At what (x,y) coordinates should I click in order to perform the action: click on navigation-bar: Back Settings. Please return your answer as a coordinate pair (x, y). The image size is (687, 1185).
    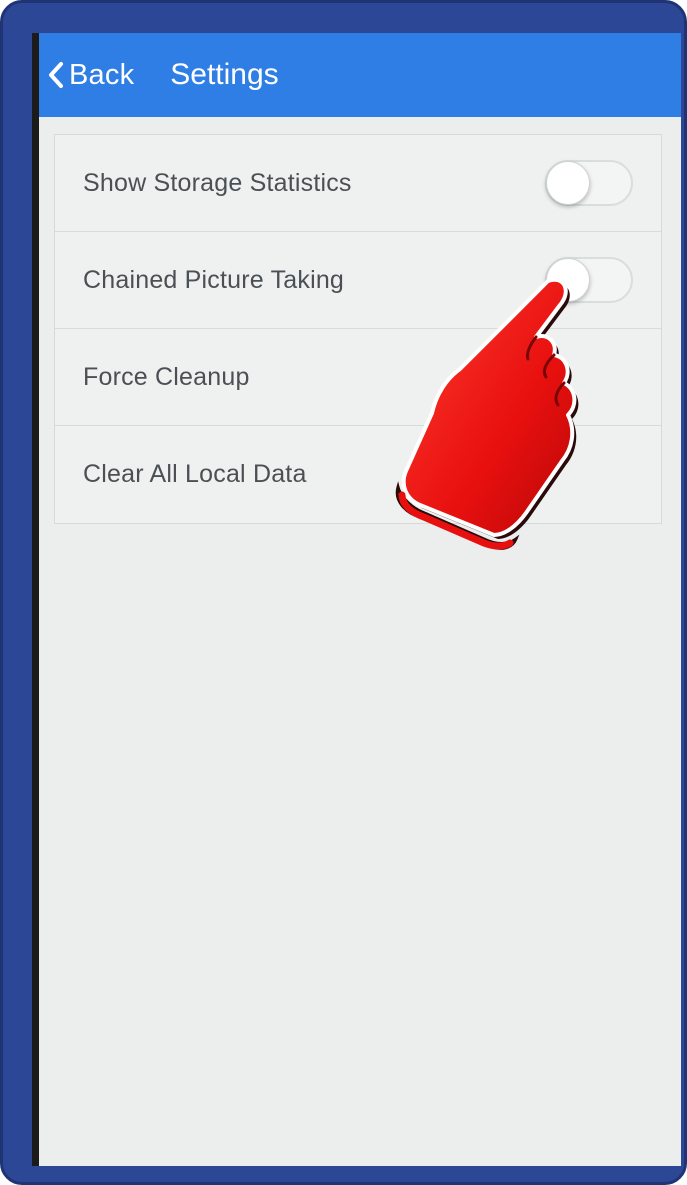
    Looking at the image, I should click on (360, 75).